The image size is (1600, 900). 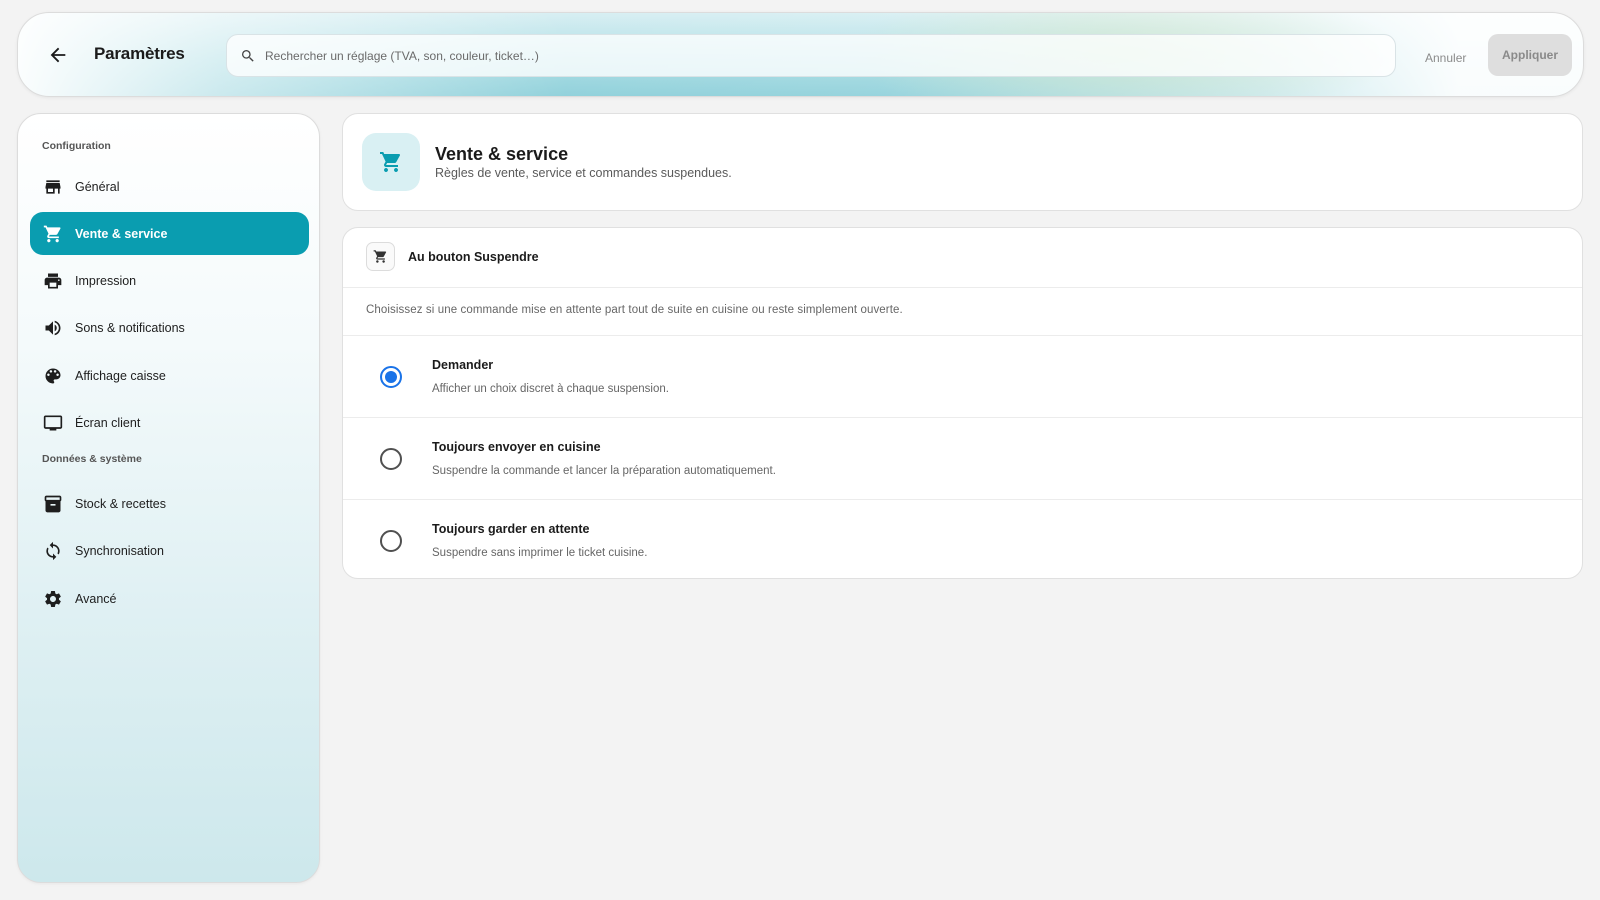 I want to click on radio-button-selected, so click(x=391, y=377).